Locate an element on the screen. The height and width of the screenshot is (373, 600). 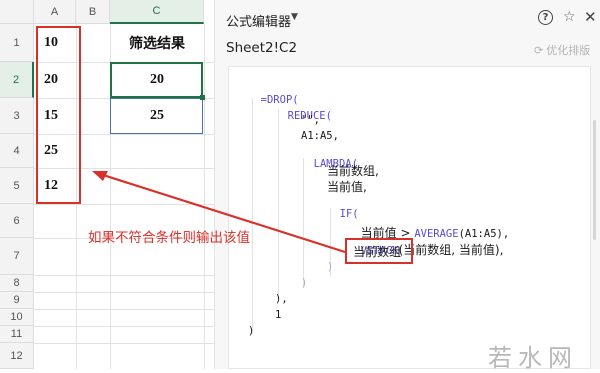
annotation-text: 如果不符合条件则输出该值 is located at coordinates (169, 238).